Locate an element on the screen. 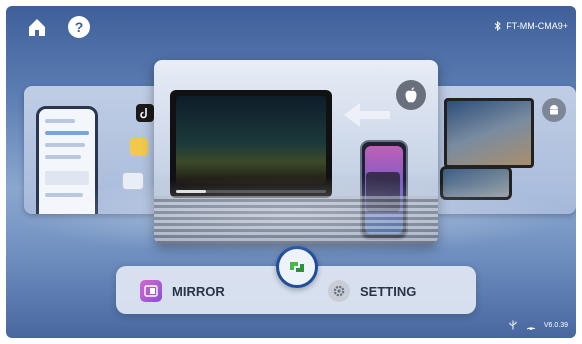  setting-label: SETTING is located at coordinates (388, 291).